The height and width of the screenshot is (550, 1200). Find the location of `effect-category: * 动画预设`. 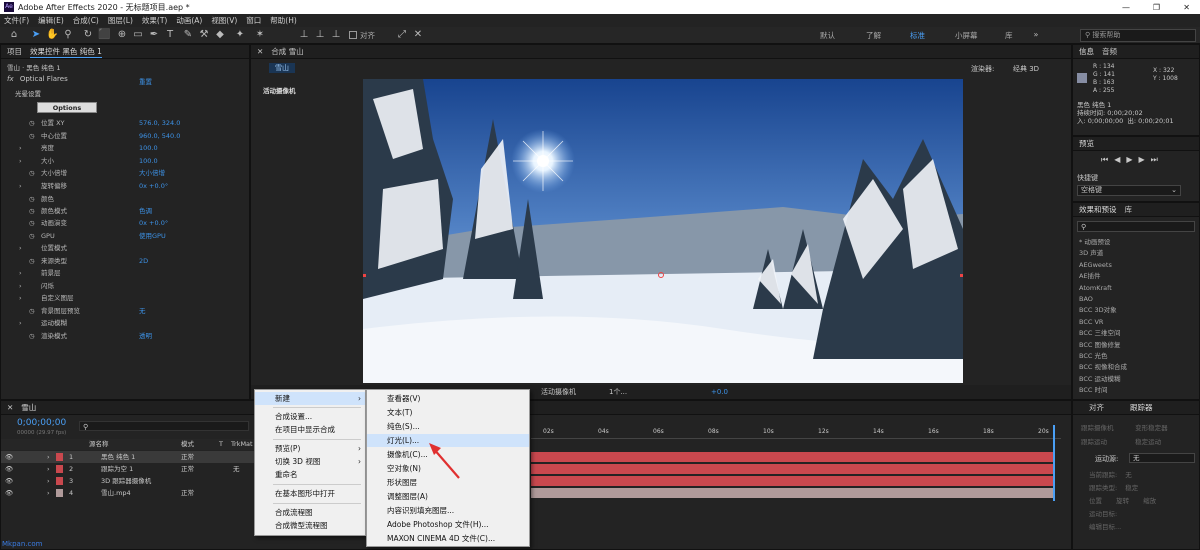

effect-category: * 动画预设 is located at coordinates (1094, 242).